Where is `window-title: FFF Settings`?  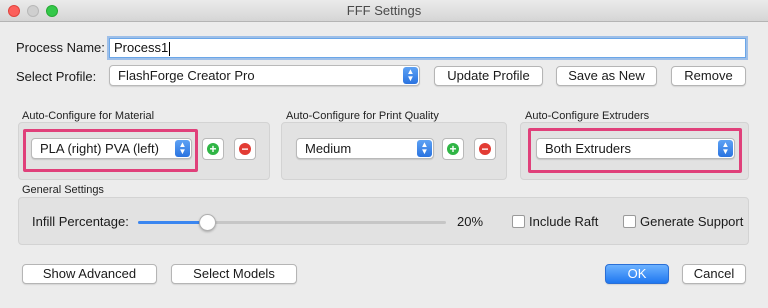
window-title: FFF Settings is located at coordinates (384, 10).